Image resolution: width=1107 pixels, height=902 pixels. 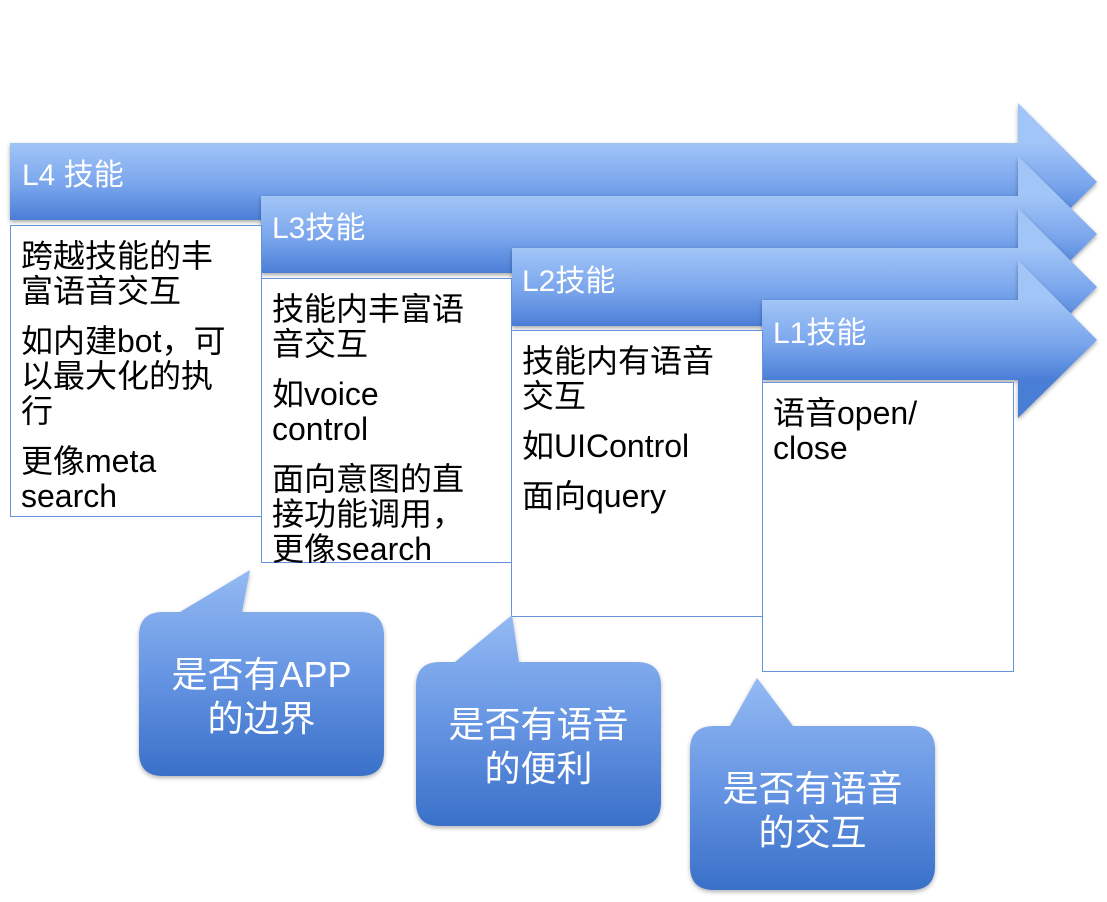 I want to click on callout-text-line: 的边界, so click(x=261, y=718).